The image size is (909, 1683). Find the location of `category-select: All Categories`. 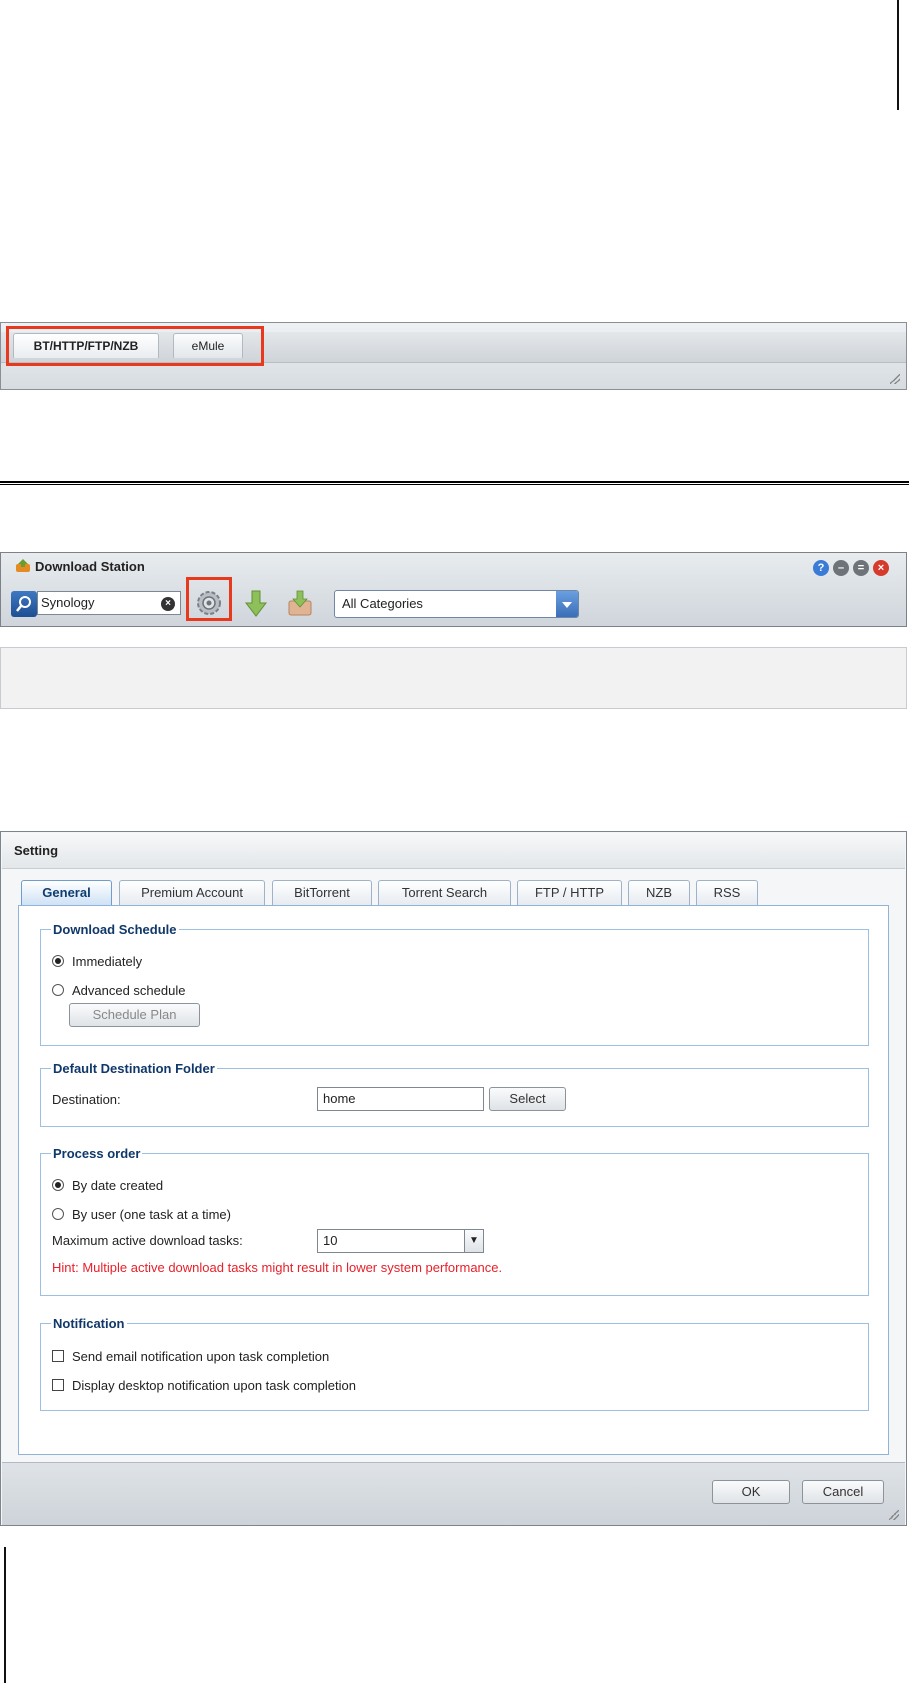

category-select: All Categories is located at coordinates (456, 604).